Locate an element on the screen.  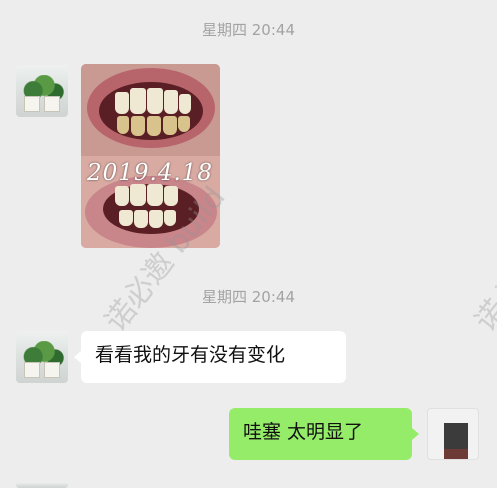
teeth-photo-message: 2019.4.18 is located at coordinates (150, 156).